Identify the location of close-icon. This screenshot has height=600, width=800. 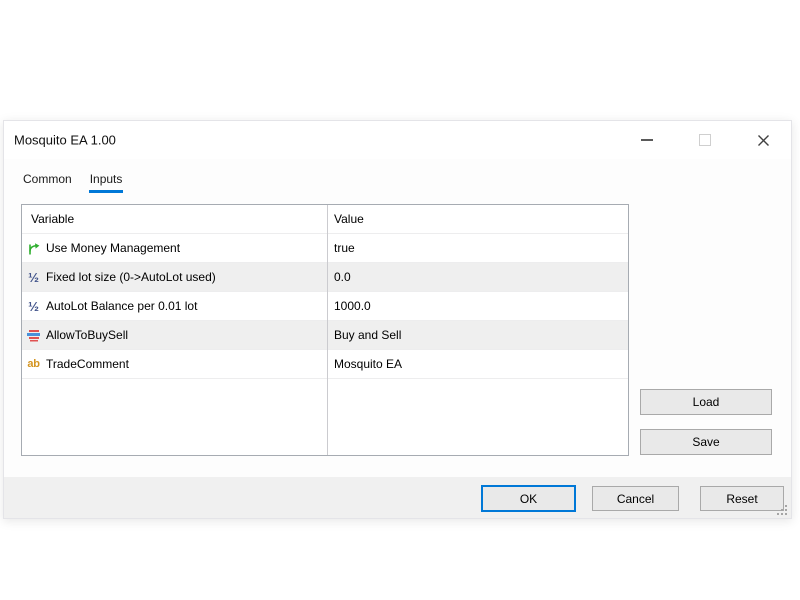
(763, 140).